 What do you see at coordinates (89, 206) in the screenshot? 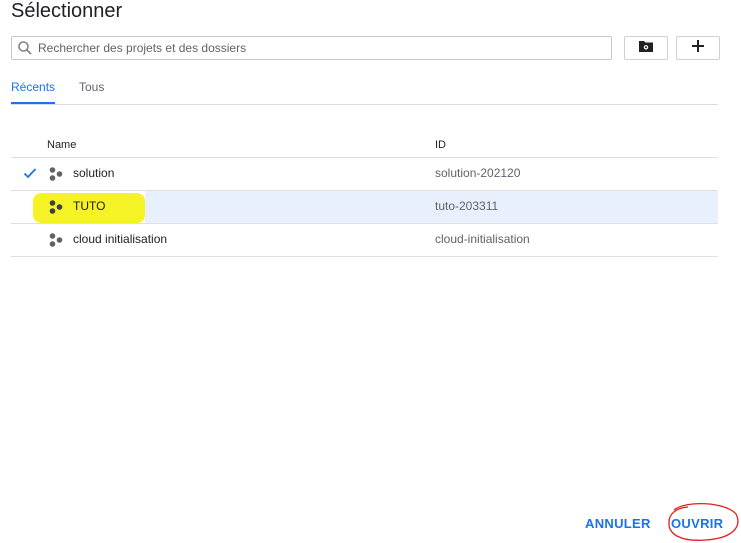
I see `project-name: TUTO` at bounding box center [89, 206].